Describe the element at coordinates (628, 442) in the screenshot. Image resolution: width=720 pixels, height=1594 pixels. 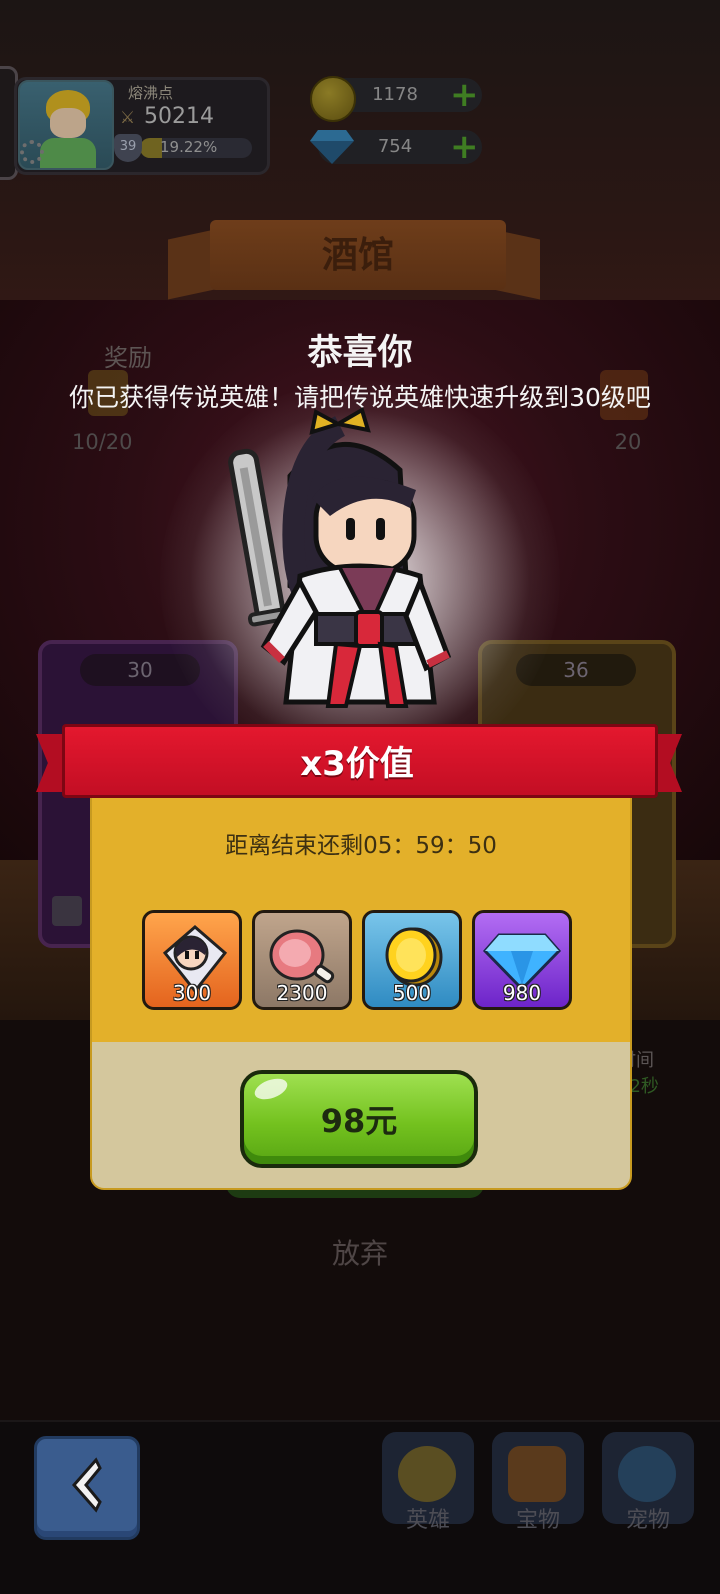
I see `reward-target: 20` at that location.